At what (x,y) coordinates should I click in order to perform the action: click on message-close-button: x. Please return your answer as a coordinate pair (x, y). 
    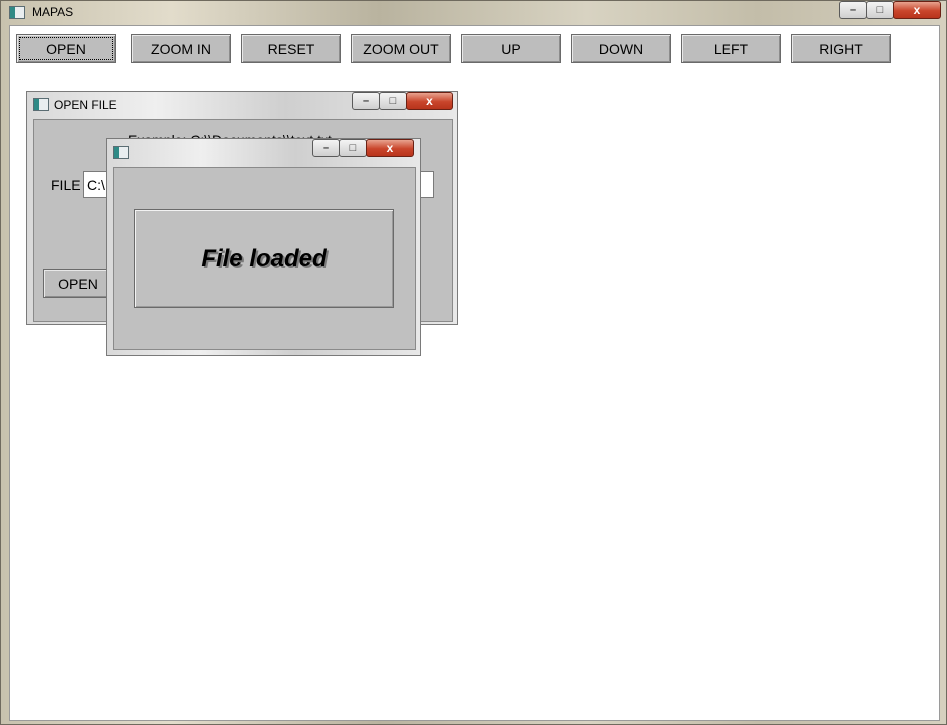
    Looking at the image, I should click on (390, 148).